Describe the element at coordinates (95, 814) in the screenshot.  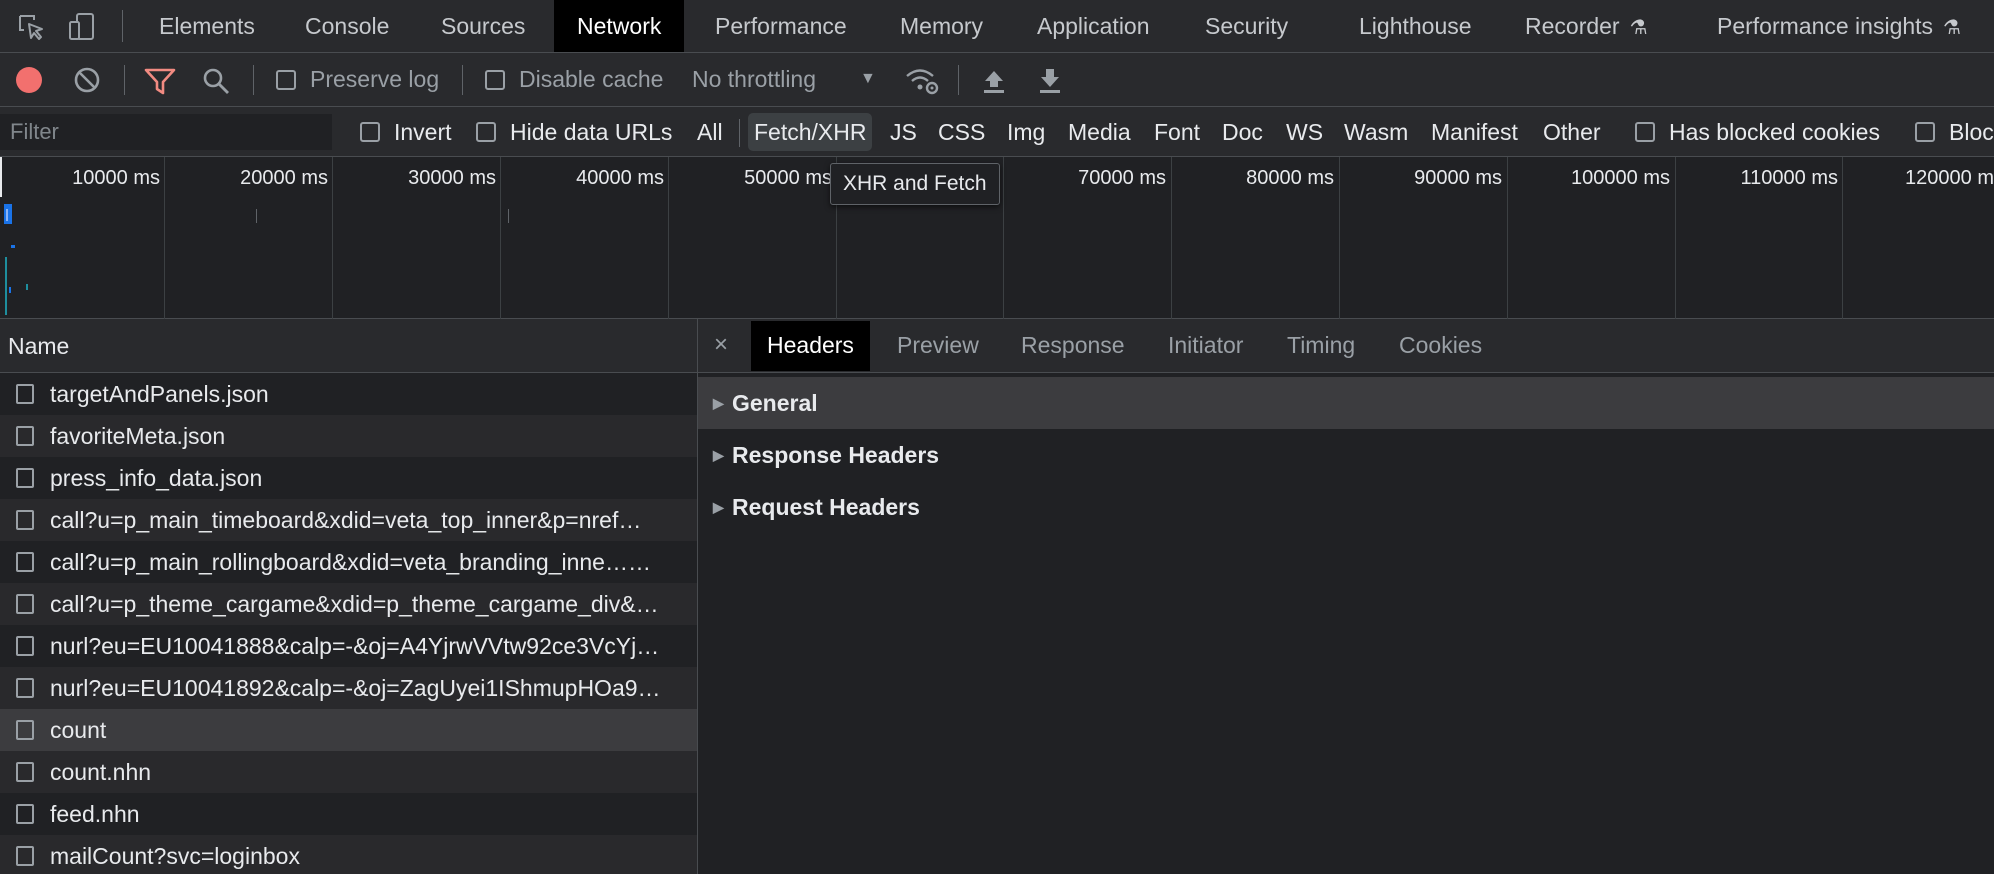
I see `request-name: feed.nhn` at that location.